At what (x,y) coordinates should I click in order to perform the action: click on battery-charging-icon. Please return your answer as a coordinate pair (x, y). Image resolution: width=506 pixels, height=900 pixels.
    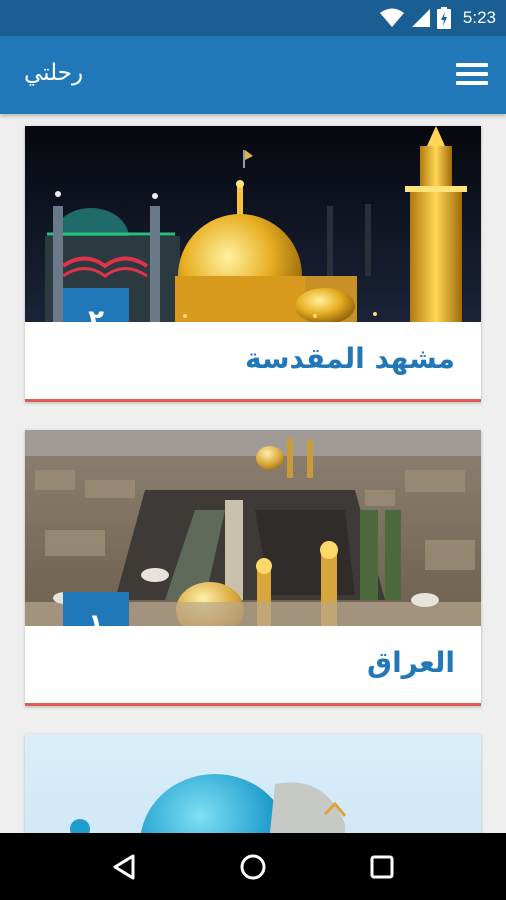
    Looking at the image, I should click on (443, 18).